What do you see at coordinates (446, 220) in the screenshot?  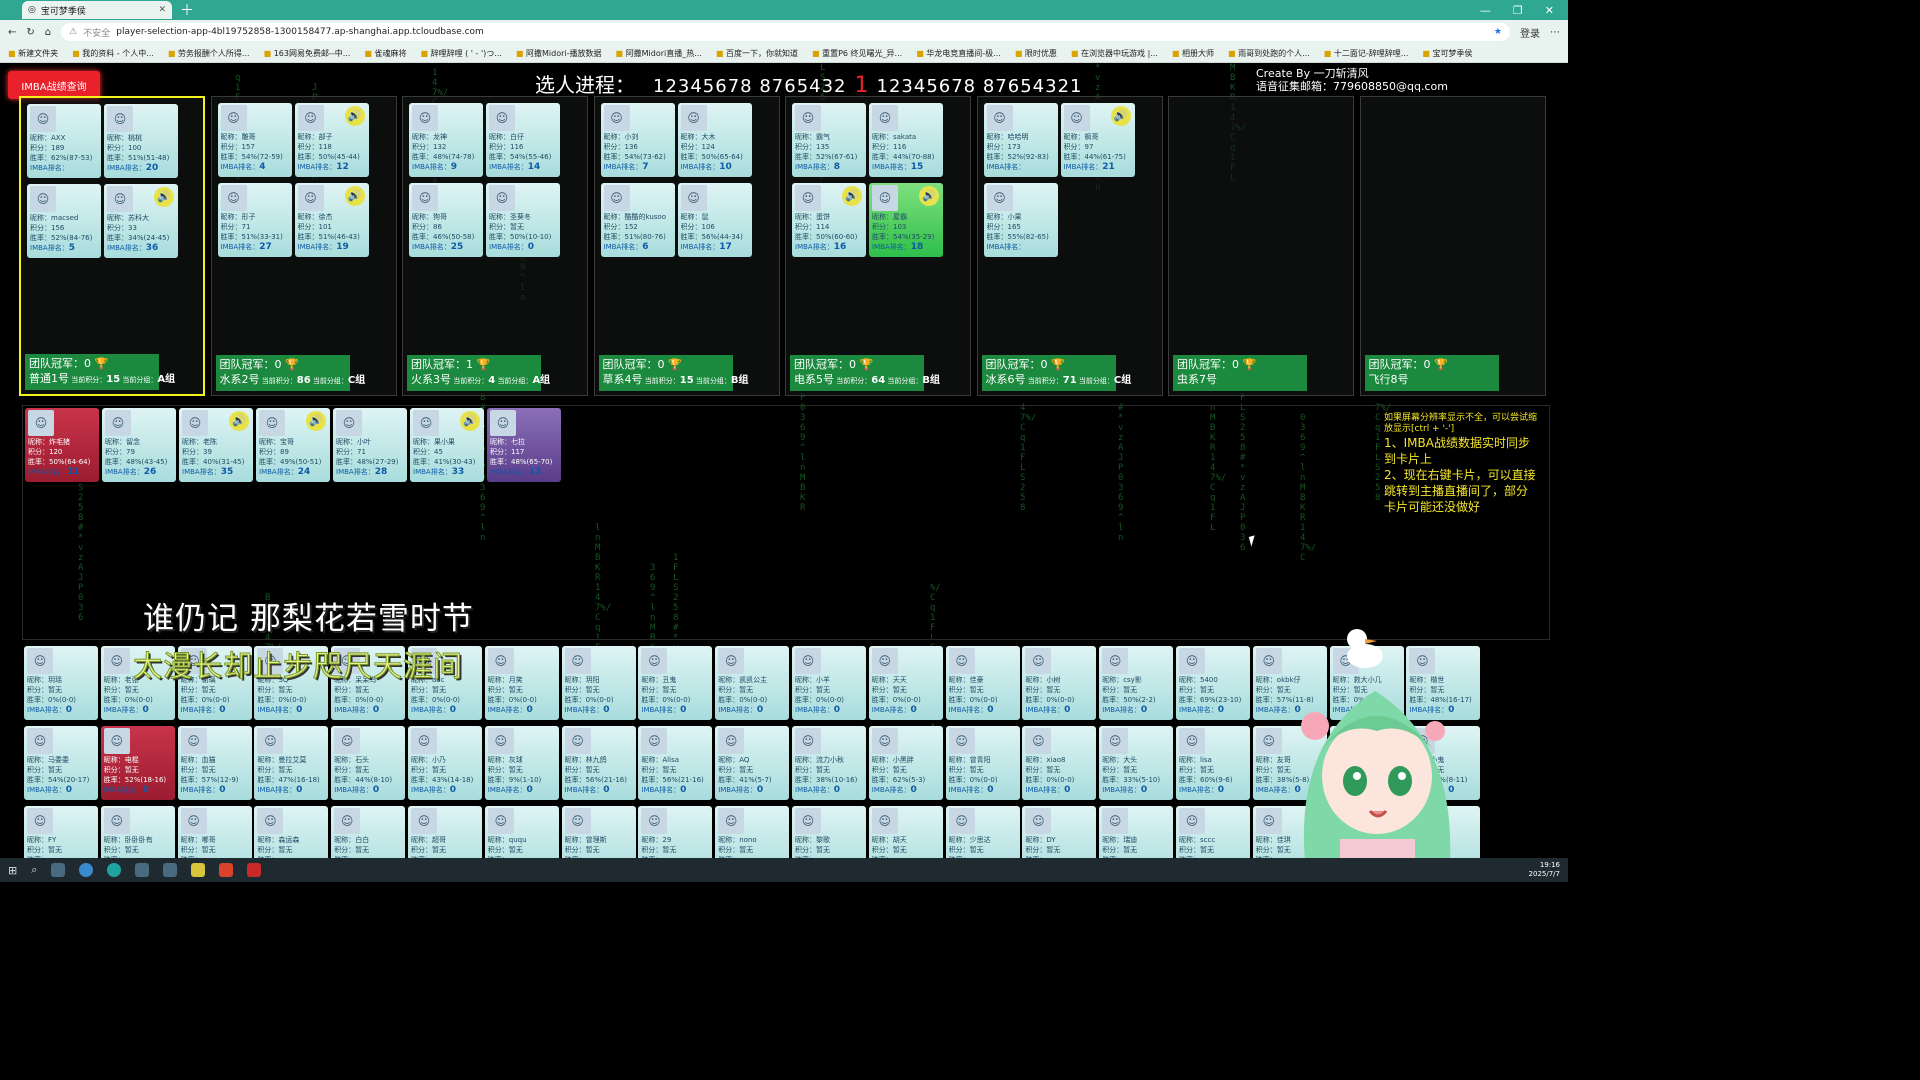 I see `player-card: ☺ 昵称：狗哥 积分：86 胜率：46%(50-58) IMBA排名：25` at bounding box center [446, 220].